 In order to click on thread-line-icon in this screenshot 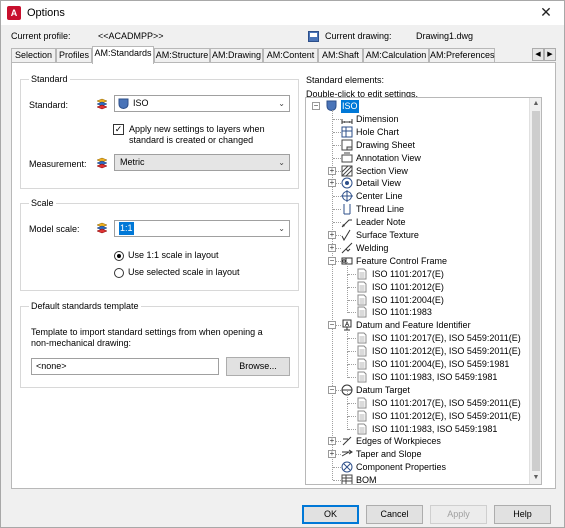, I will do `click(347, 209)`.